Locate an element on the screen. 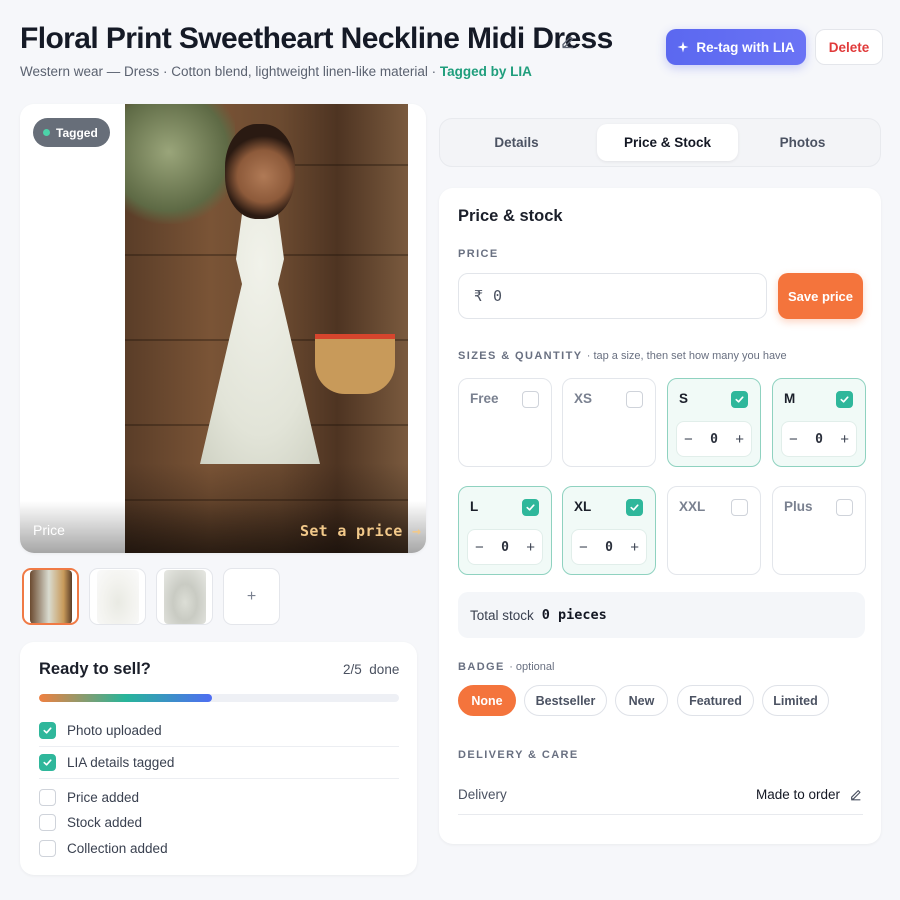  tagged-by-lia-label: Tagged by LIA is located at coordinates (485, 71).